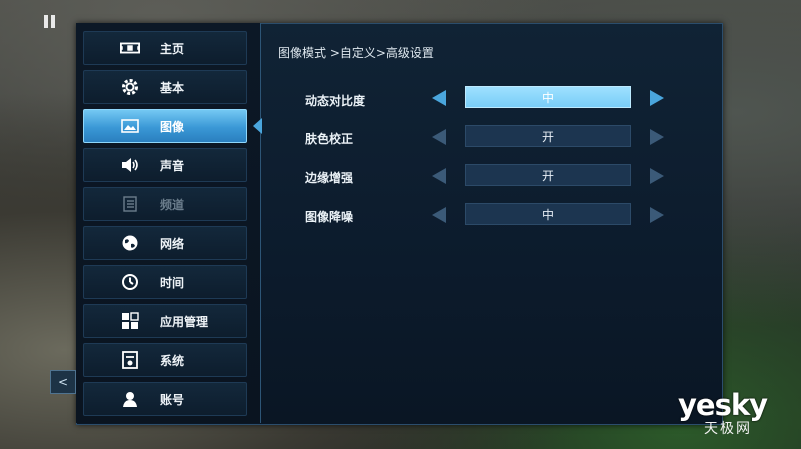 The image size is (801, 449). What do you see at coordinates (172, 126) in the screenshot?
I see `sidebar-item-label: 图像` at bounding box center [172, 126].